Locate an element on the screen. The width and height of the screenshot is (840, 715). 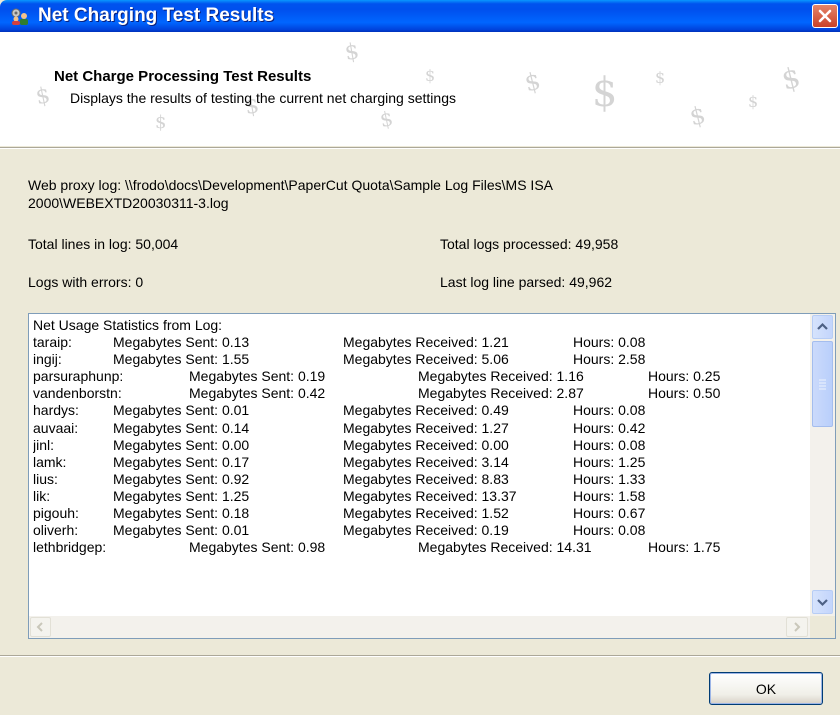
log-user: hardys: is located at coordinates (56, 410).